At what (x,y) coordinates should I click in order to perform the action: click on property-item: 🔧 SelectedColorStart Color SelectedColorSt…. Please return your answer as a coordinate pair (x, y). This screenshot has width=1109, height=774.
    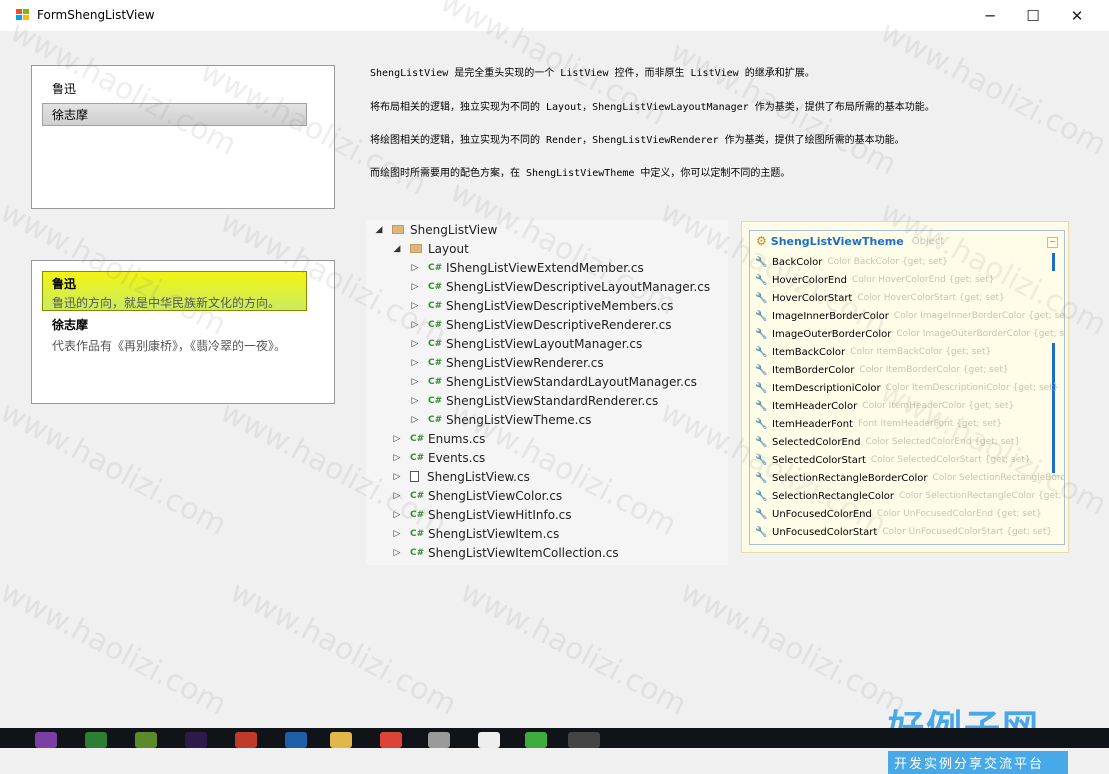
    Looking at the image, I should click on (893, 460).